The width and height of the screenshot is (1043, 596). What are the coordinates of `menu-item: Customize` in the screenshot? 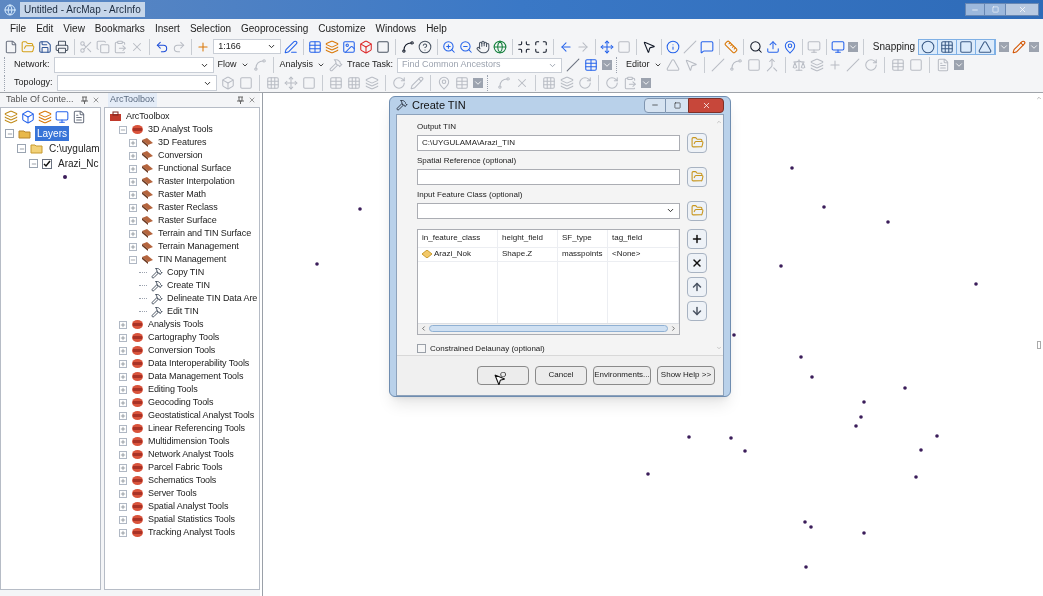 It's located at (342, 28).